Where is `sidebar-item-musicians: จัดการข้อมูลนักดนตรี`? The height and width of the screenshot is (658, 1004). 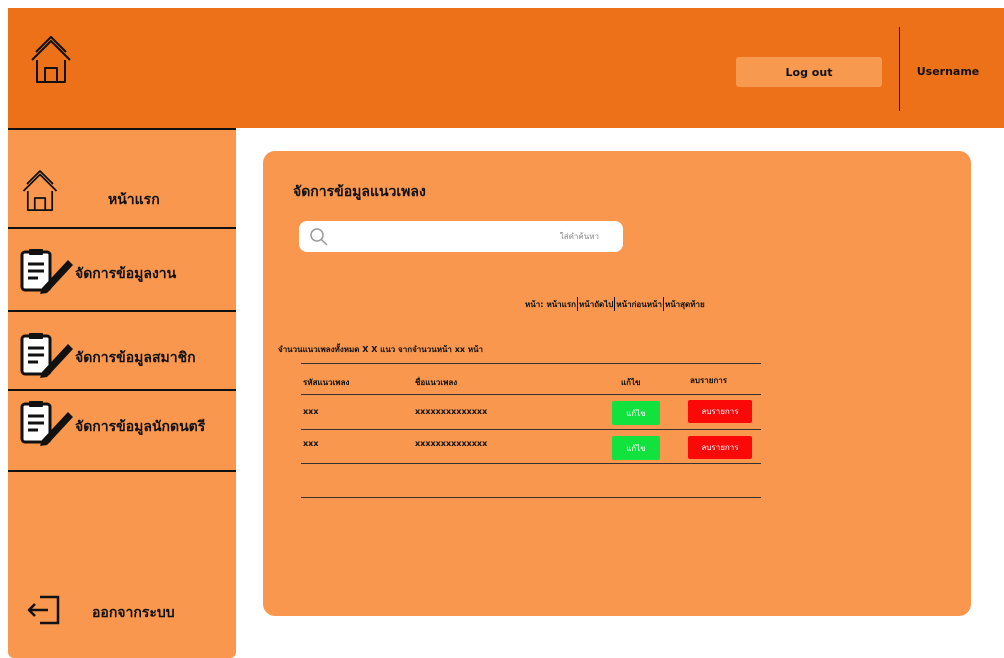 sidebar-item-musicians: จัดการข้อมูลนักดนตรี is located at coordinates (122, 430).